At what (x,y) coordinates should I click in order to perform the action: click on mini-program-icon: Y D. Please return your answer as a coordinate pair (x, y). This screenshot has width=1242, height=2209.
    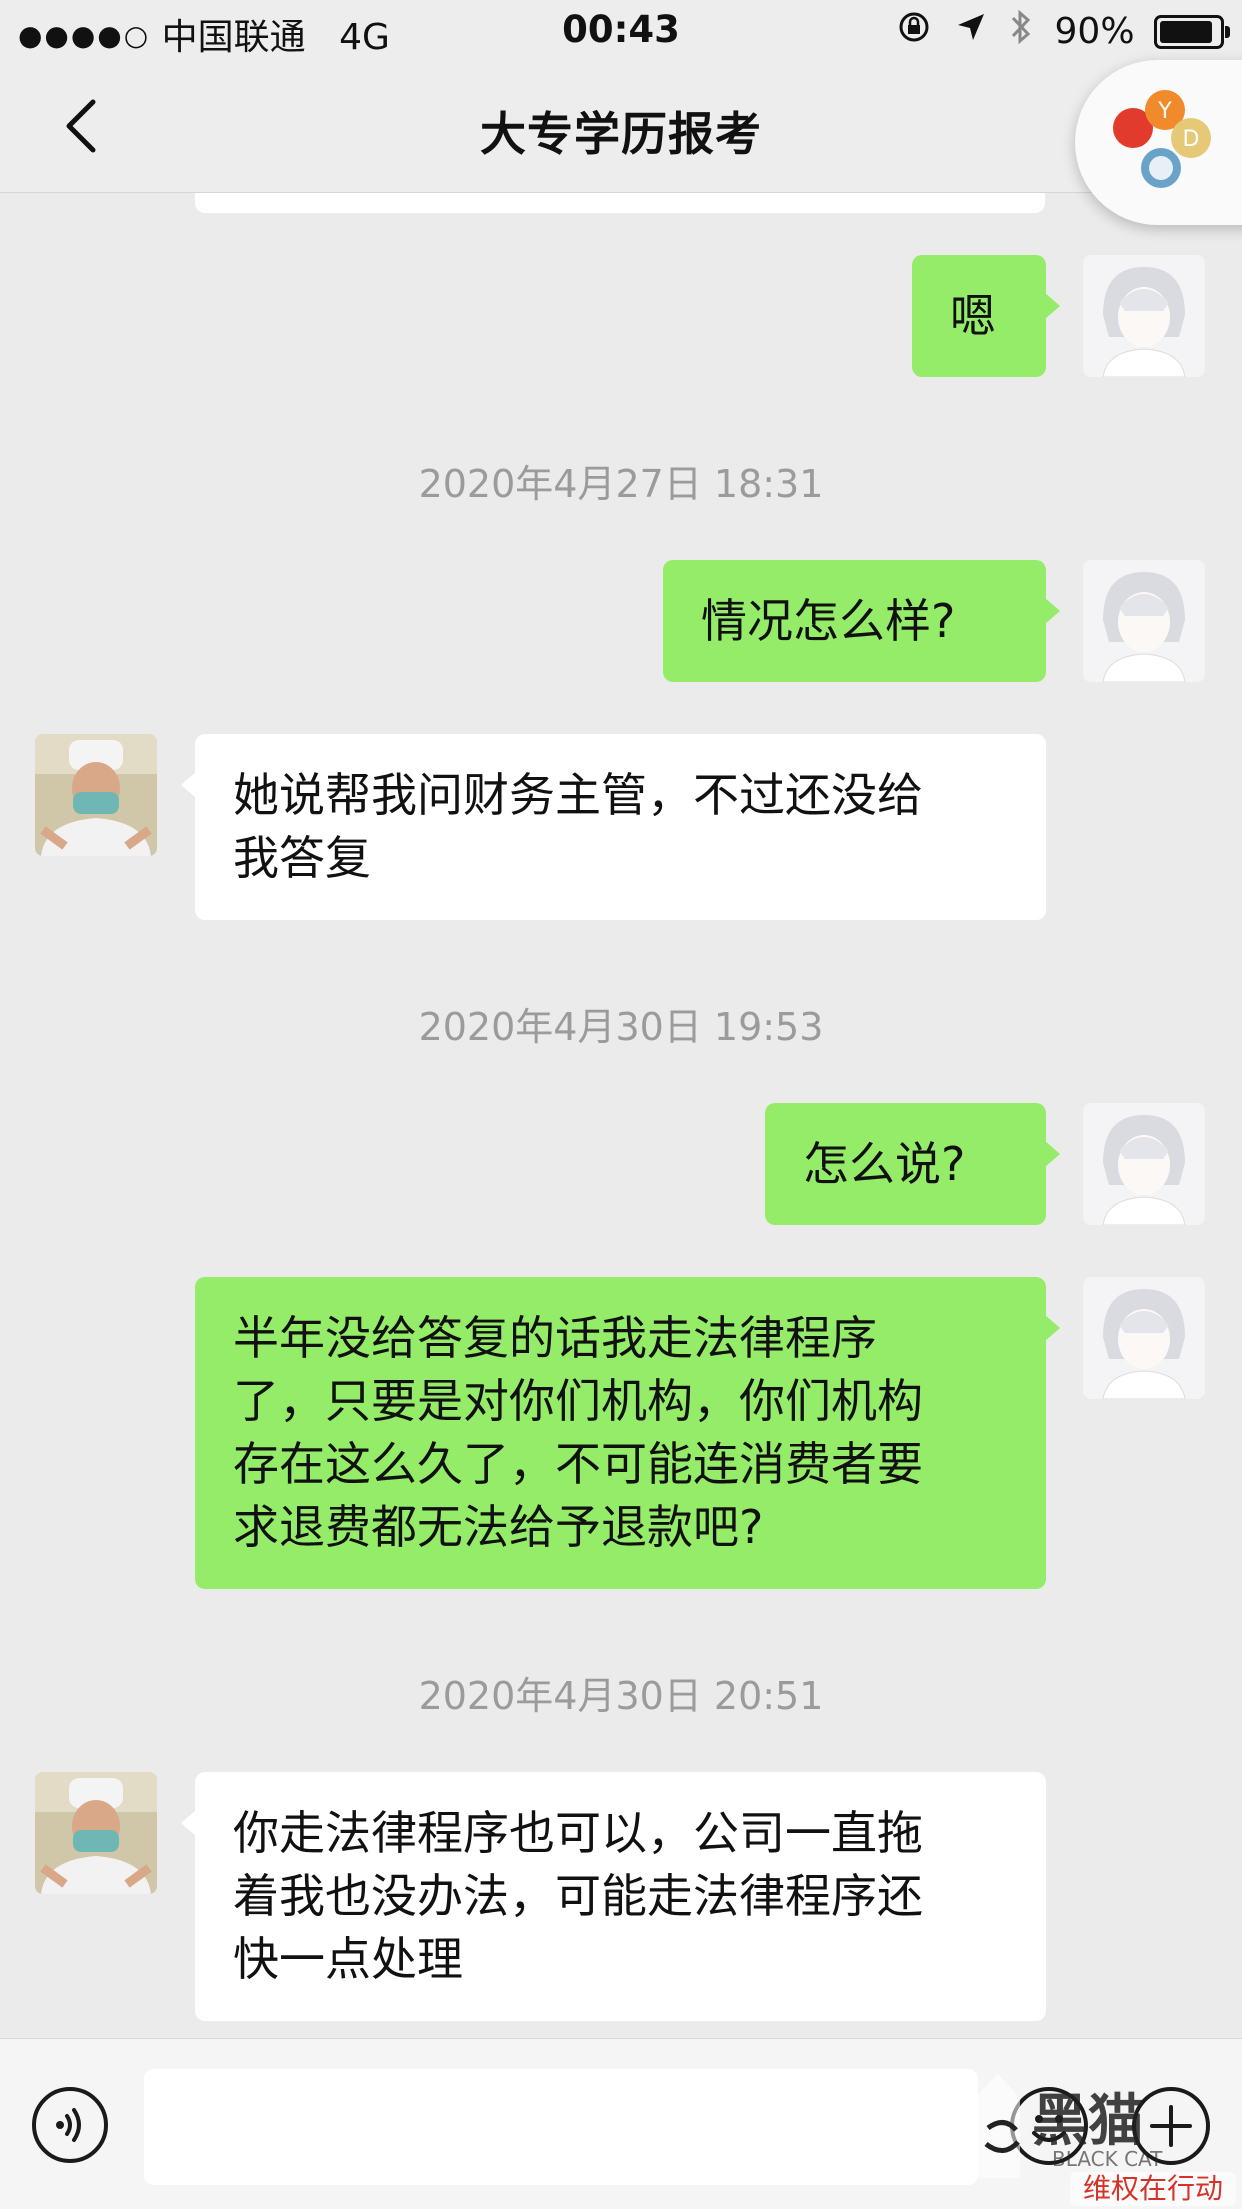
    Looking at the image, I should click on (1158, 142).